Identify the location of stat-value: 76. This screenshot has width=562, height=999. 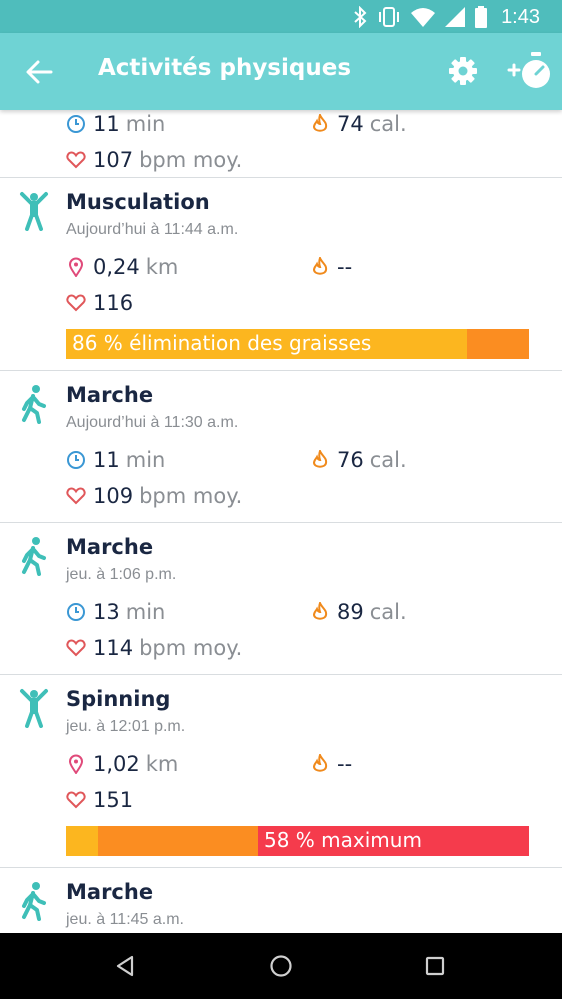
(350, 460).